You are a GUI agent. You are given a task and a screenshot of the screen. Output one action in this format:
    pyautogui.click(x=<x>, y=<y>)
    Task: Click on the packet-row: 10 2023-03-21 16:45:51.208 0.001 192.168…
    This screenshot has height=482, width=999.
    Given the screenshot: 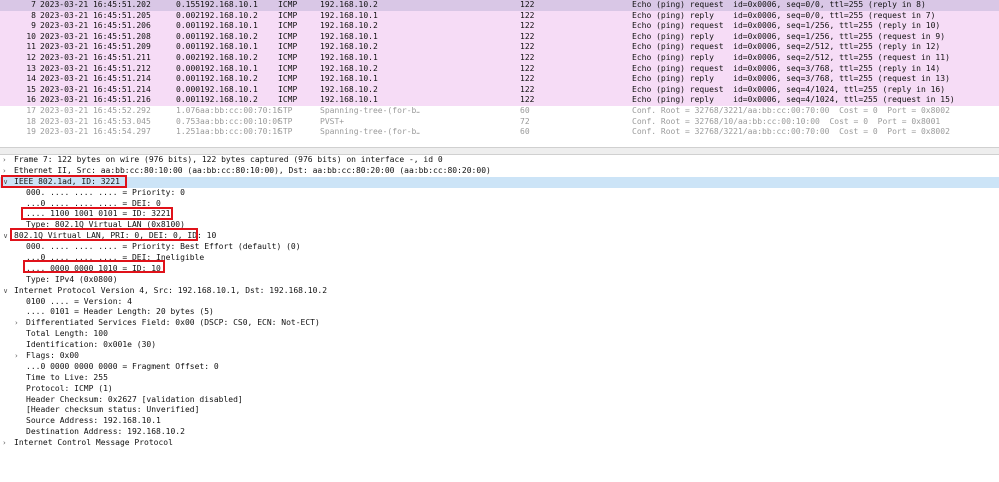 What is the action you would take?
    pyautogui.click(x=499, y=37)
    